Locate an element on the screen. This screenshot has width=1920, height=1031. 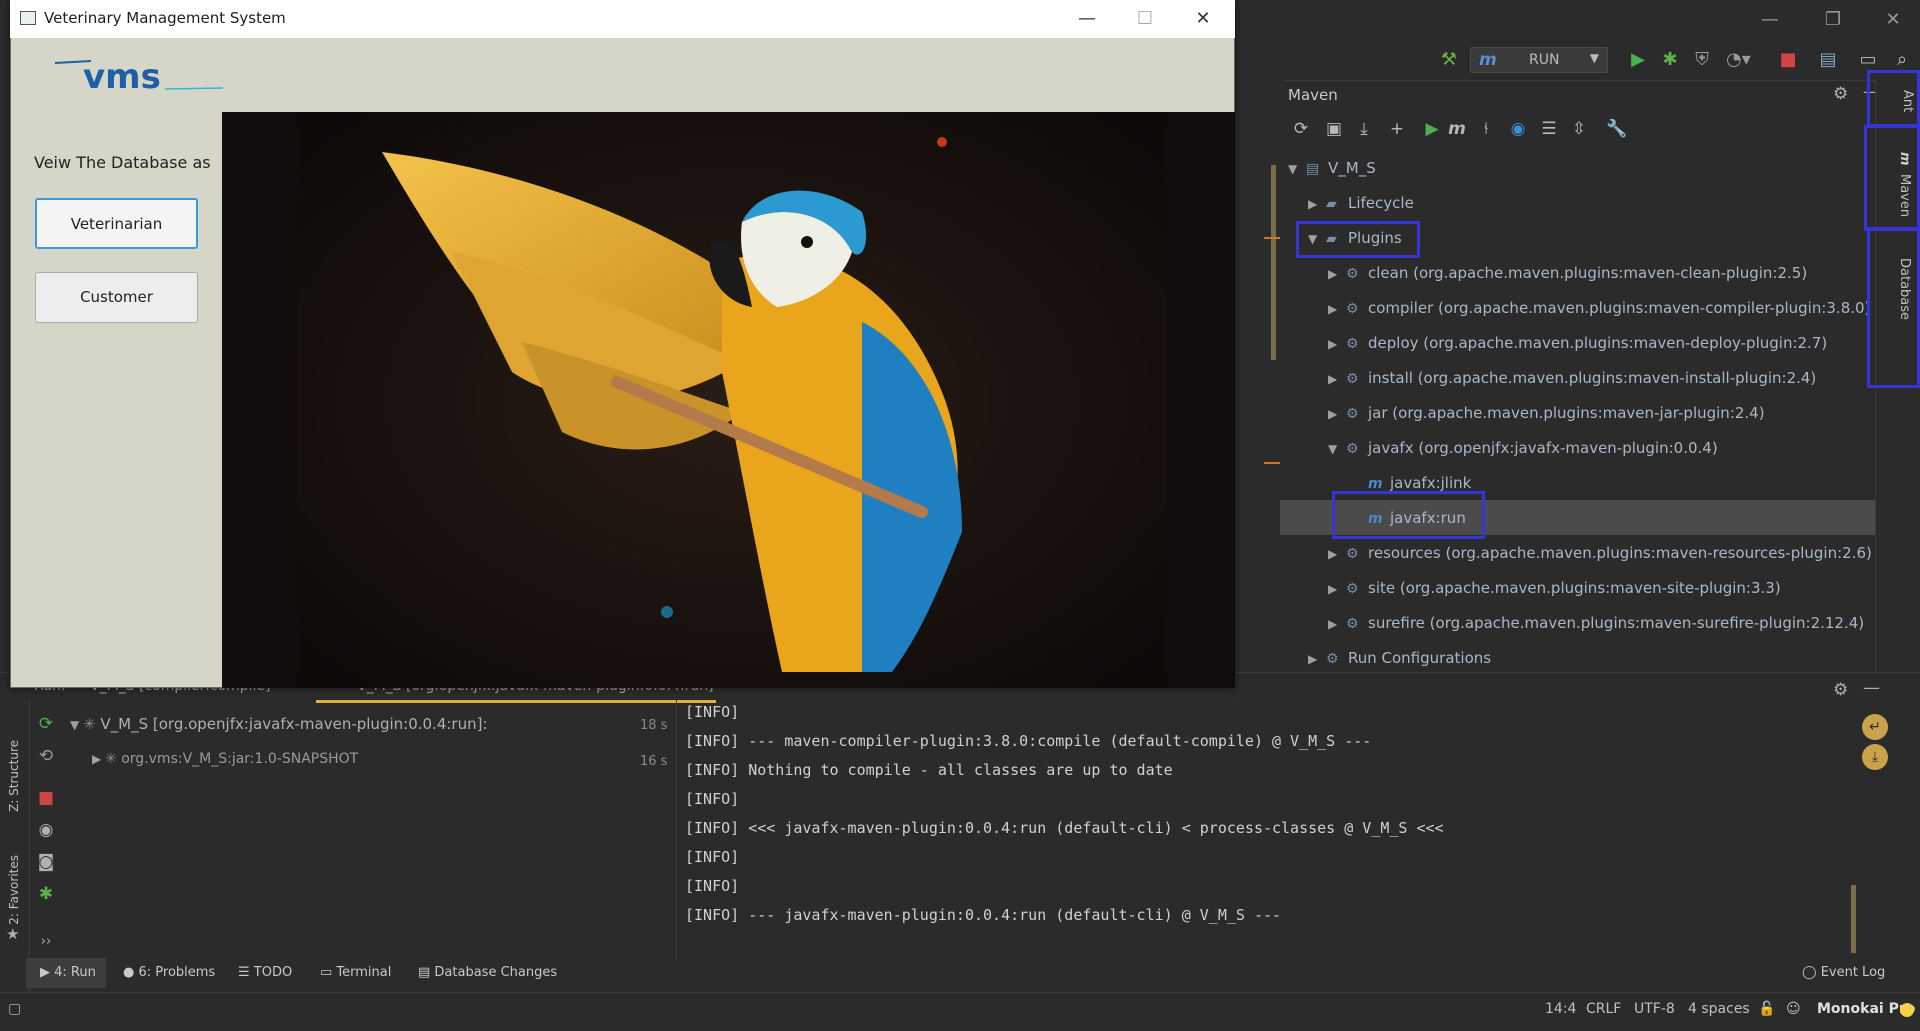
tree-item-run-configurations: ▶ ⚙ Run Configurations is located at coordinates (1399, 658).